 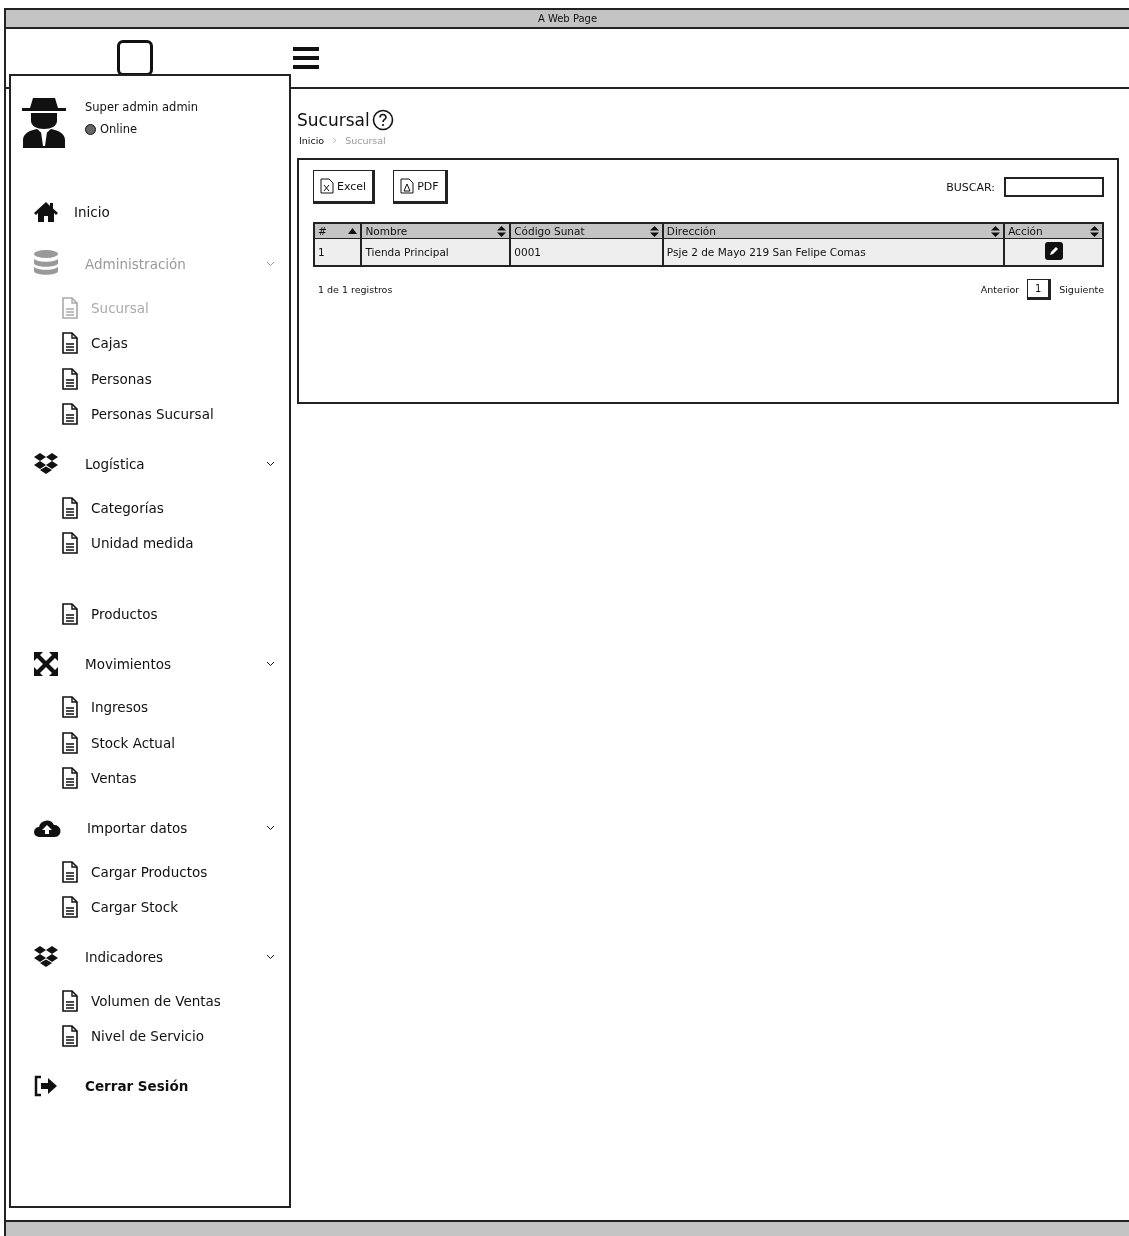 What do you see at coordinates (1053, 251) in the screenshot?
I see `edit-icon` at bounding box center [1053, 251].